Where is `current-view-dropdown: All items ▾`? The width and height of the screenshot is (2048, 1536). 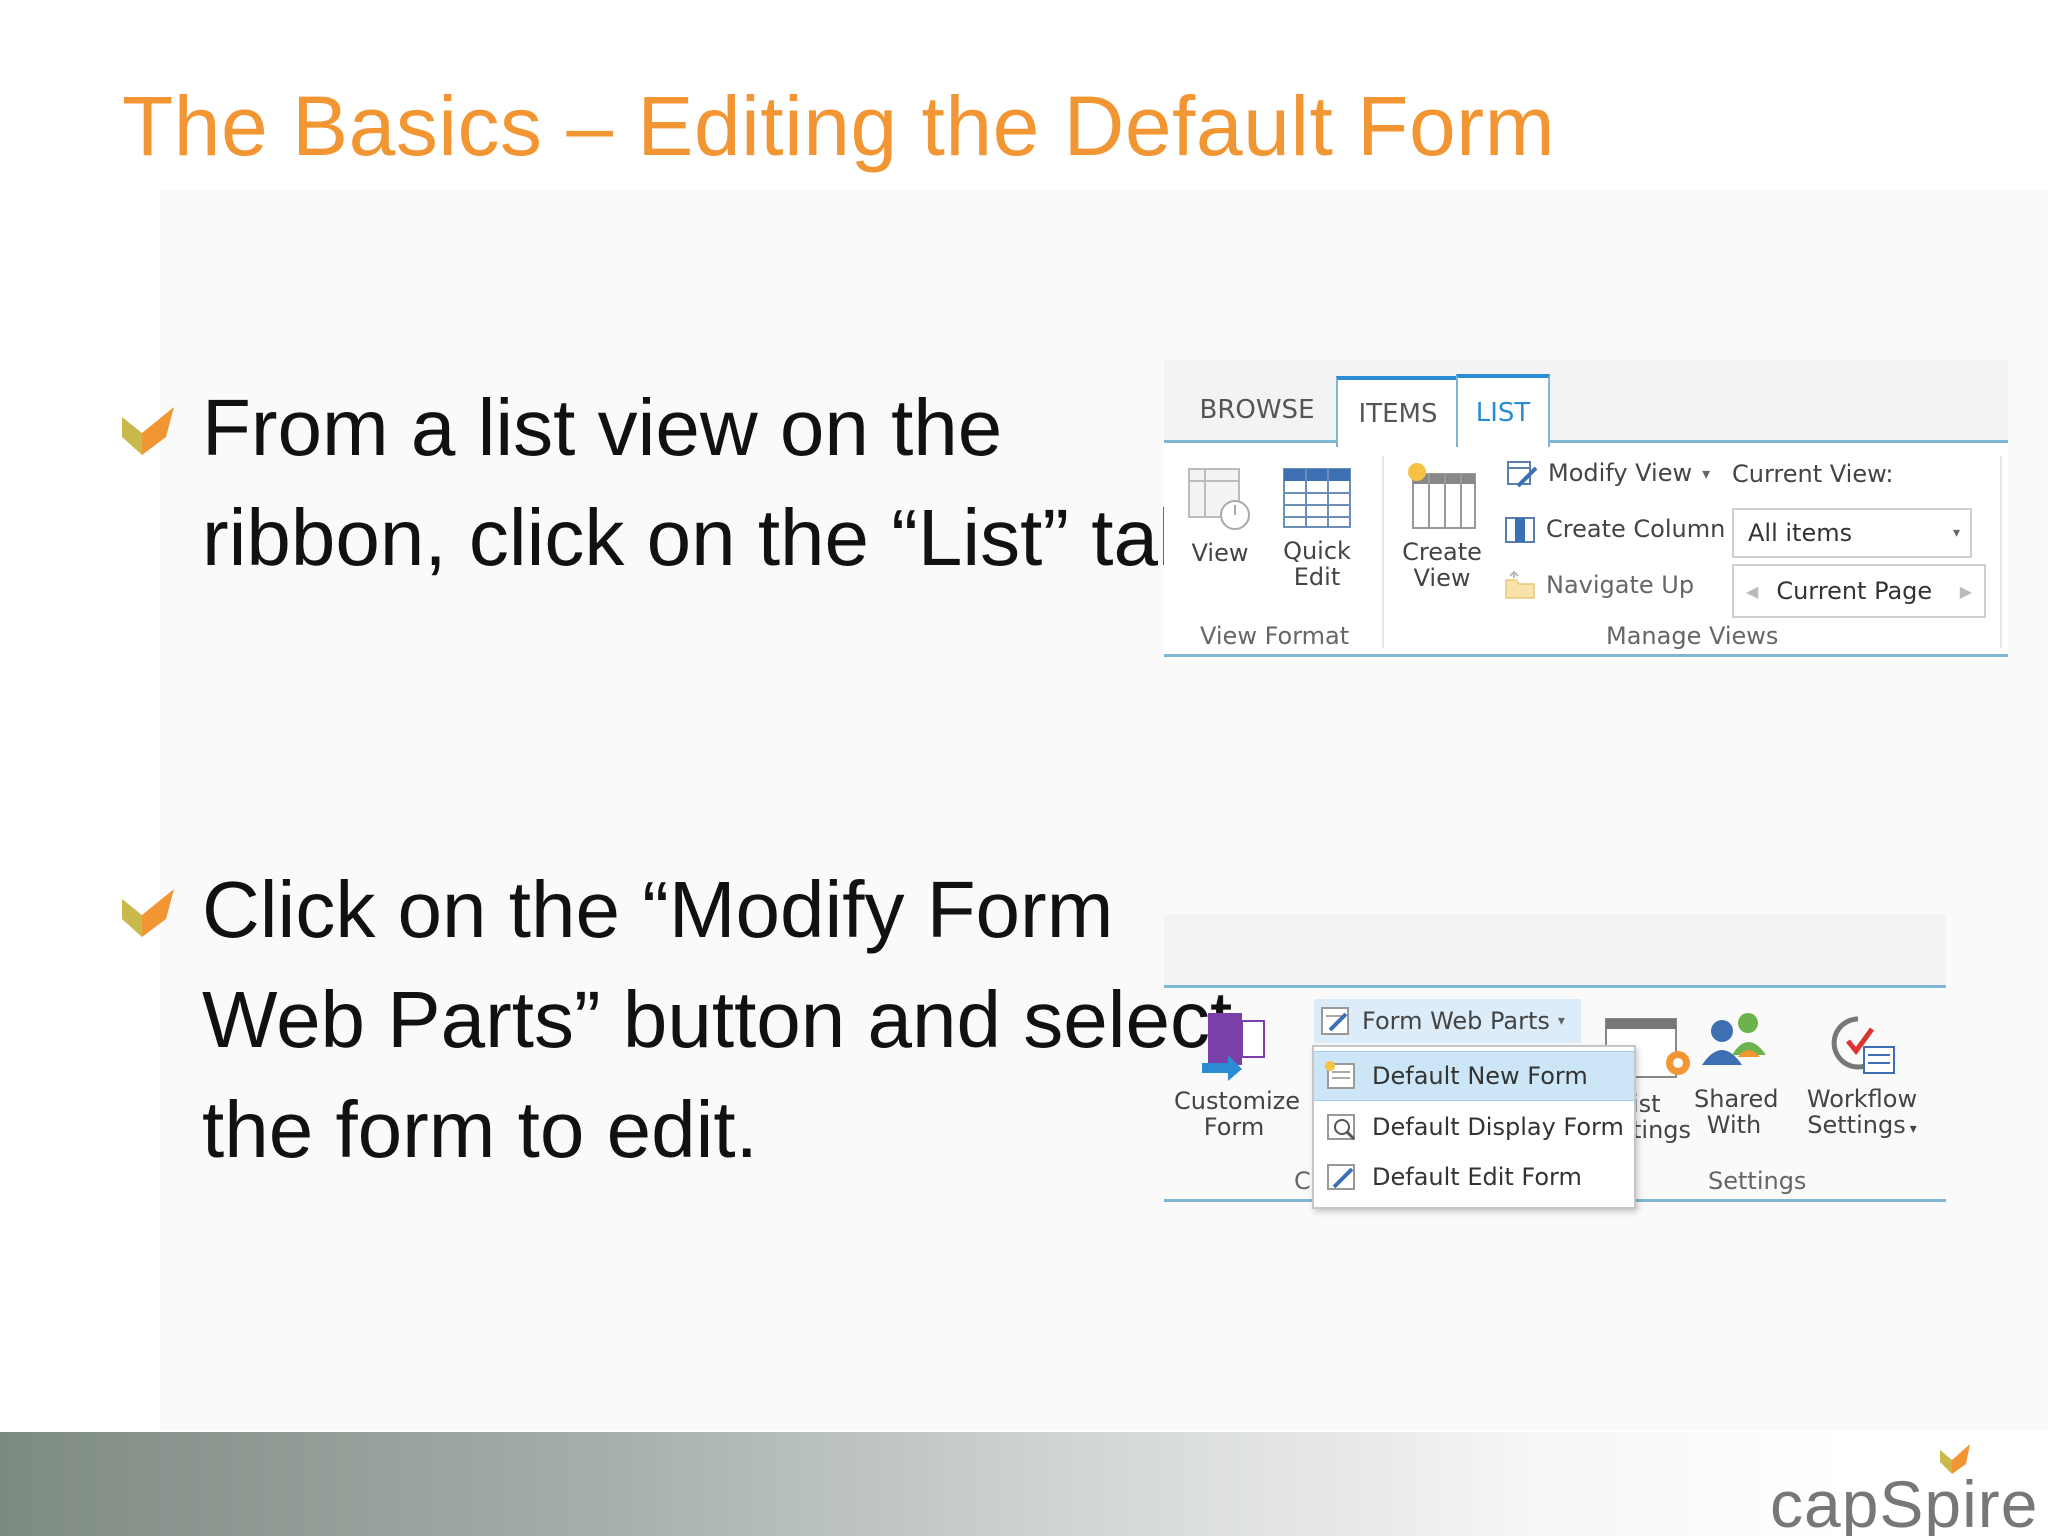
current-view-dropdown: All items ▾ is located at coordinates (1852, 533).